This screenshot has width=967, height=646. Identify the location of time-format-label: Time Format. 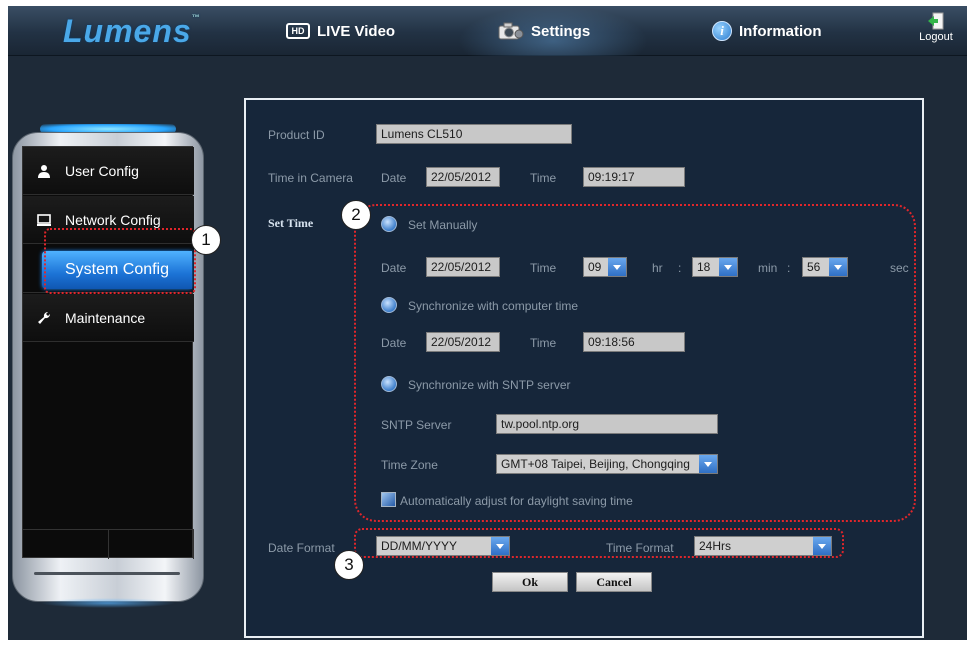
(640, 548).